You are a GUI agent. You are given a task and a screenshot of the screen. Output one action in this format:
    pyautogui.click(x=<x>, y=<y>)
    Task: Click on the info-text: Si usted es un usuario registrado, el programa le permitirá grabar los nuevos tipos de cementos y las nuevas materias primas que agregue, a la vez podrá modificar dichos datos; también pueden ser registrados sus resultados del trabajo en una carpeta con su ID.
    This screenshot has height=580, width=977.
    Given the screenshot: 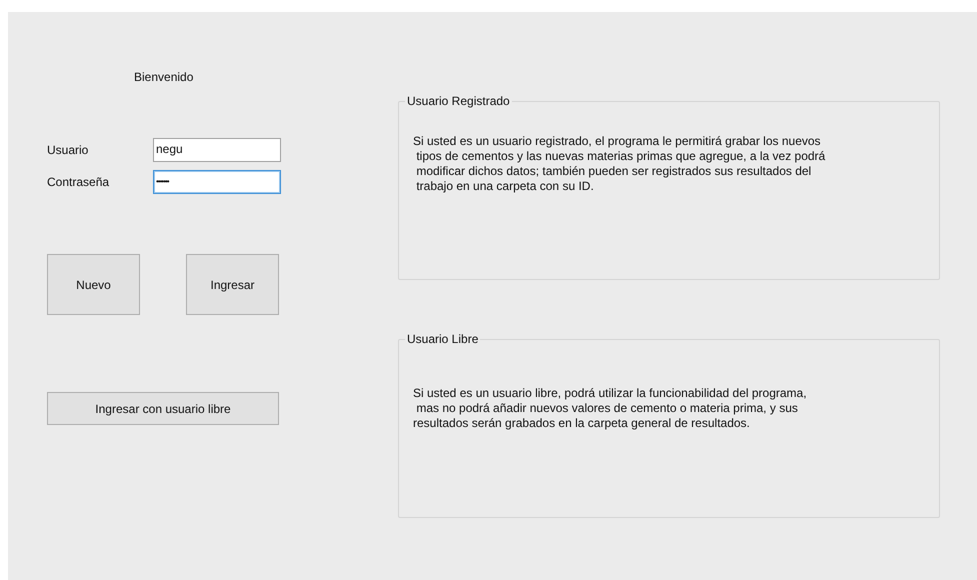 What is the action you would take?
    pyautogui.click(x=619, y=164)
    